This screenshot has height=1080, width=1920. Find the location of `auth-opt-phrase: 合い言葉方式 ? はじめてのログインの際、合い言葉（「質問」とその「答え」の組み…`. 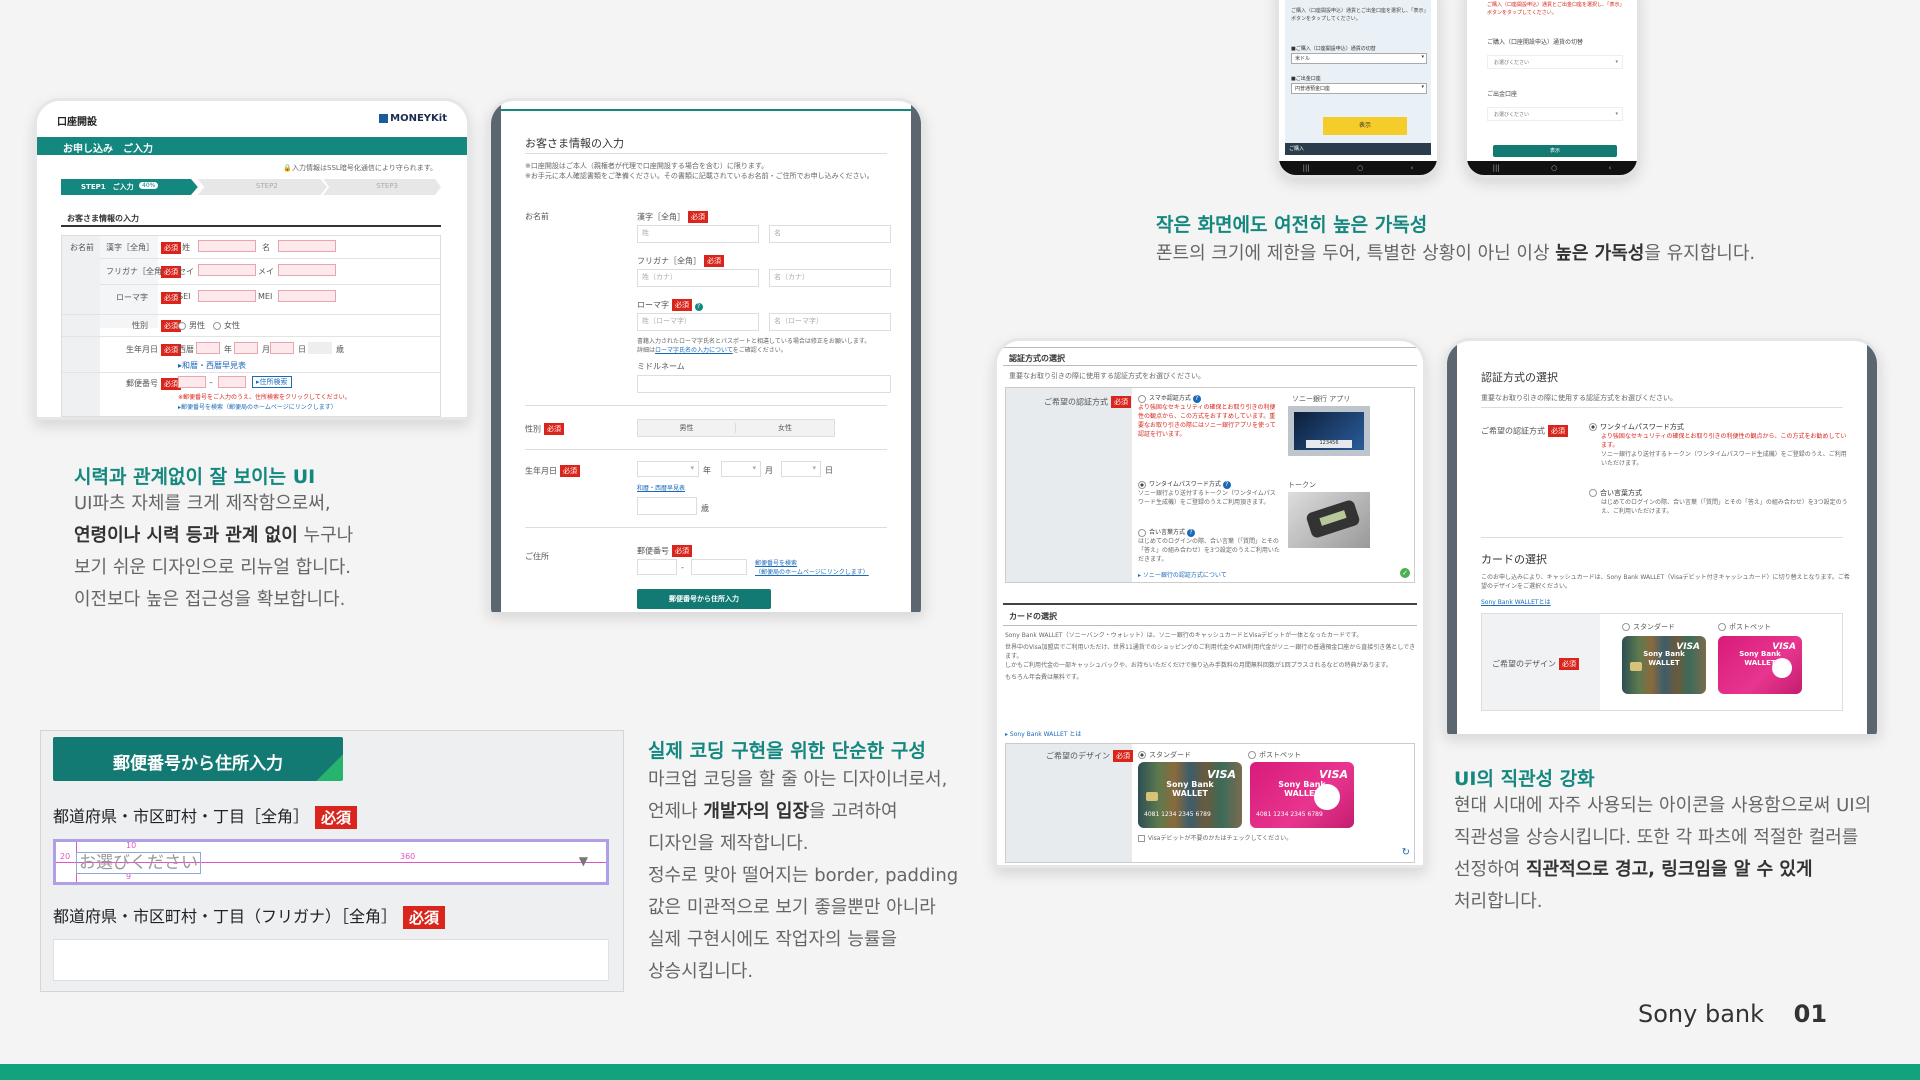

auth-opt-phrase: 合い言葉方式 ? はじめてのログインの際、合い言葉（「質問」とその「答え」の組み… is located at coordinates (1209, 546).